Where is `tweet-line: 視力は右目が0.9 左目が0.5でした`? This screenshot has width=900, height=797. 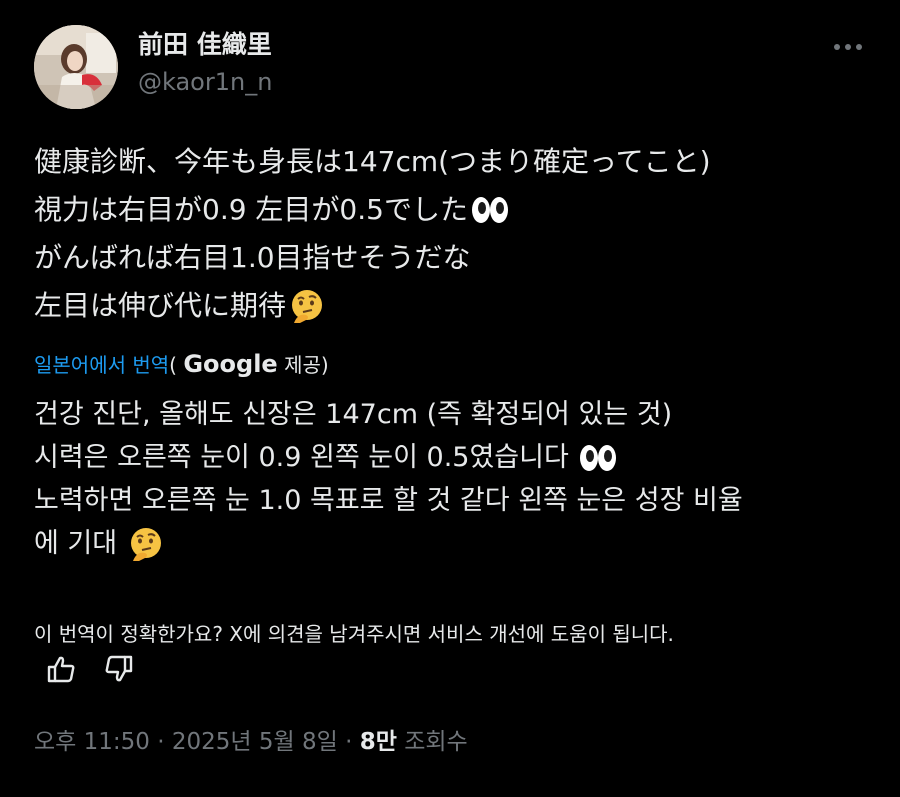
tweet-line: 視力は右目が0.9 左目が0.5でした is located at coordinates (454, 210).